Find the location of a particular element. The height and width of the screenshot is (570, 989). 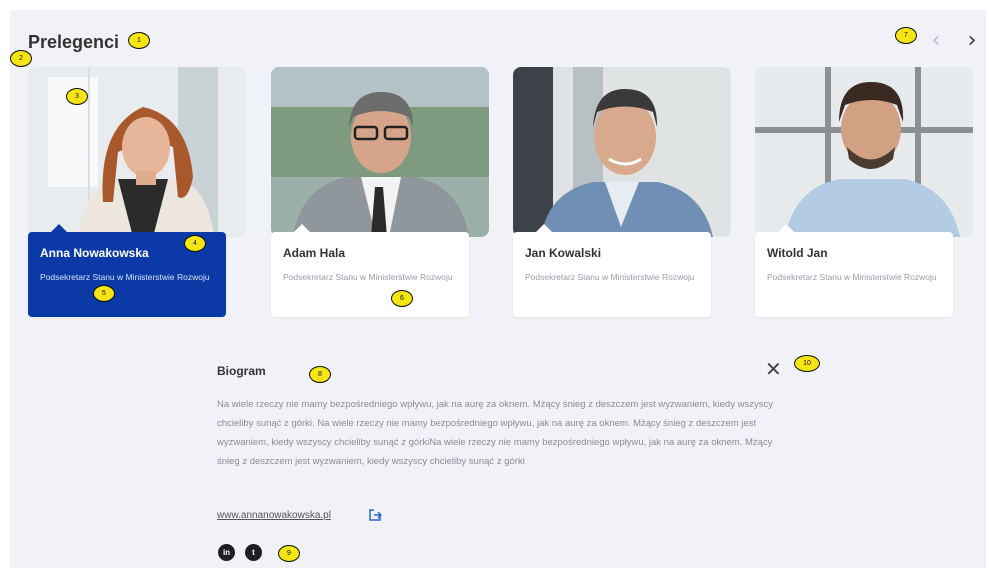

close-icon: ✕ is located at coordinates (773, 369).